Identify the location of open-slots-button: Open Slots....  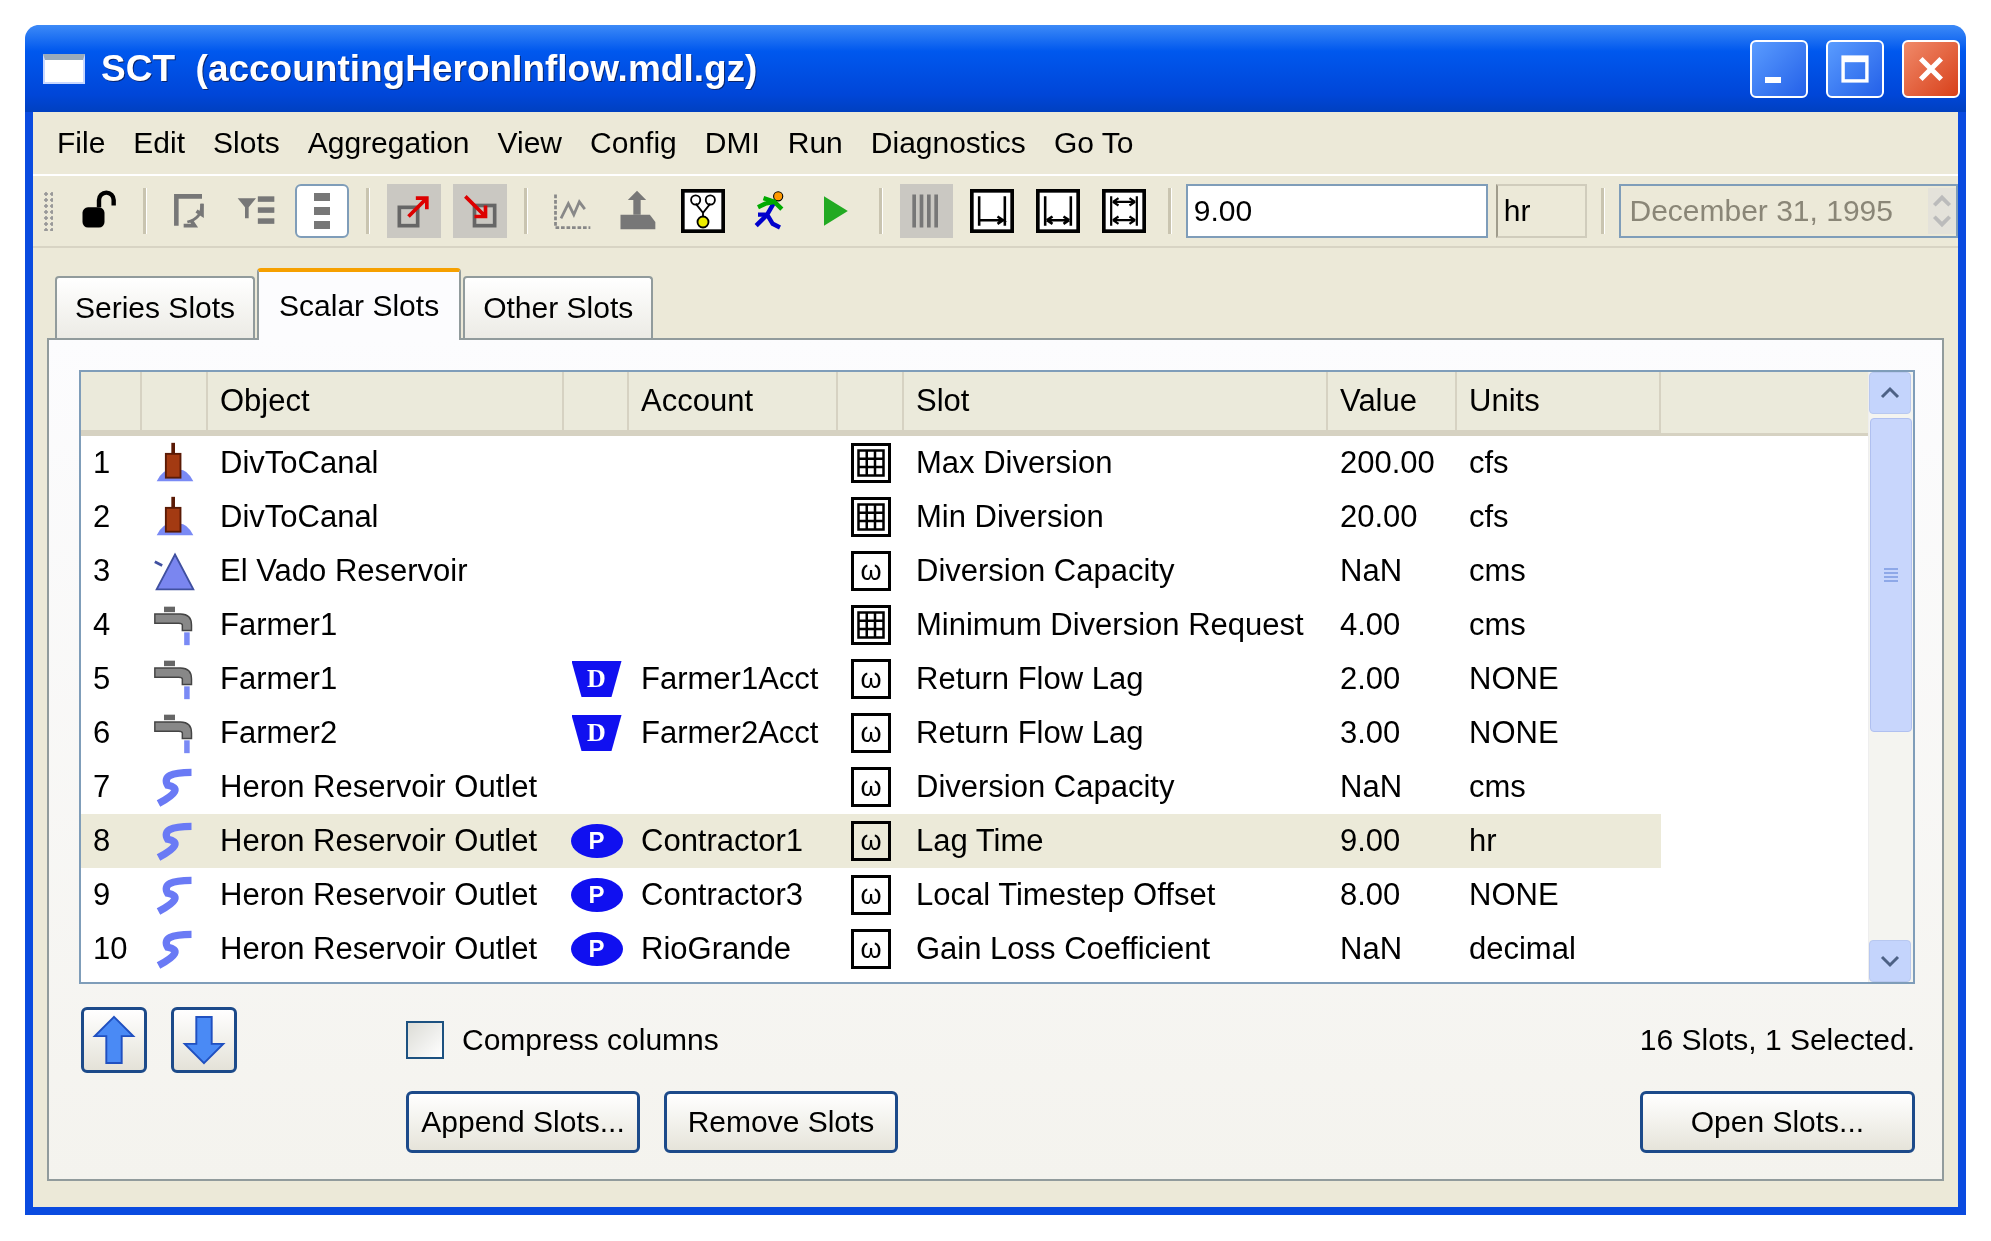
(1777, 1122).